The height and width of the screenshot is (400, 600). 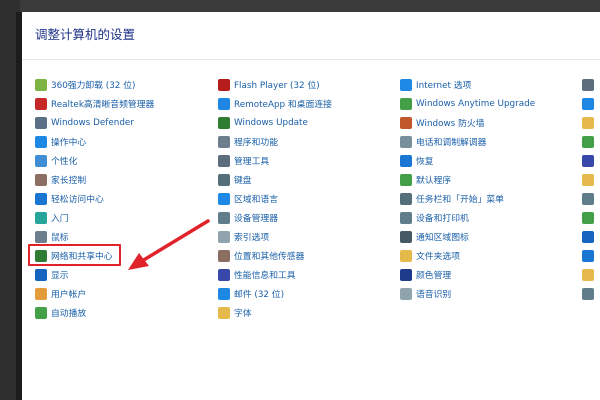 What do you see at coordinates (256, 200) in the screenshot?
I see `cp-item-label: 区域和语言` at bounding box center [256, 200].